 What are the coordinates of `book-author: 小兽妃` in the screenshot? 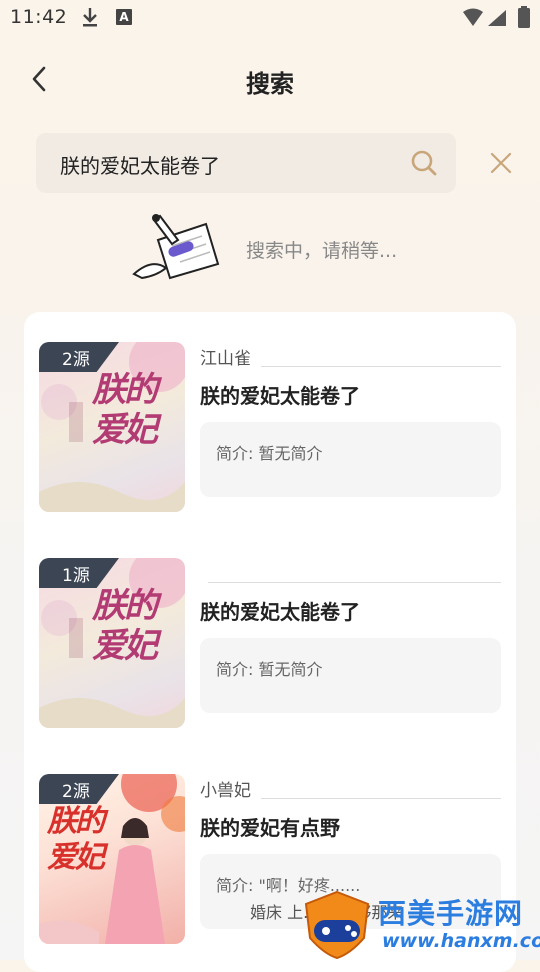 It's located at (225, 791).